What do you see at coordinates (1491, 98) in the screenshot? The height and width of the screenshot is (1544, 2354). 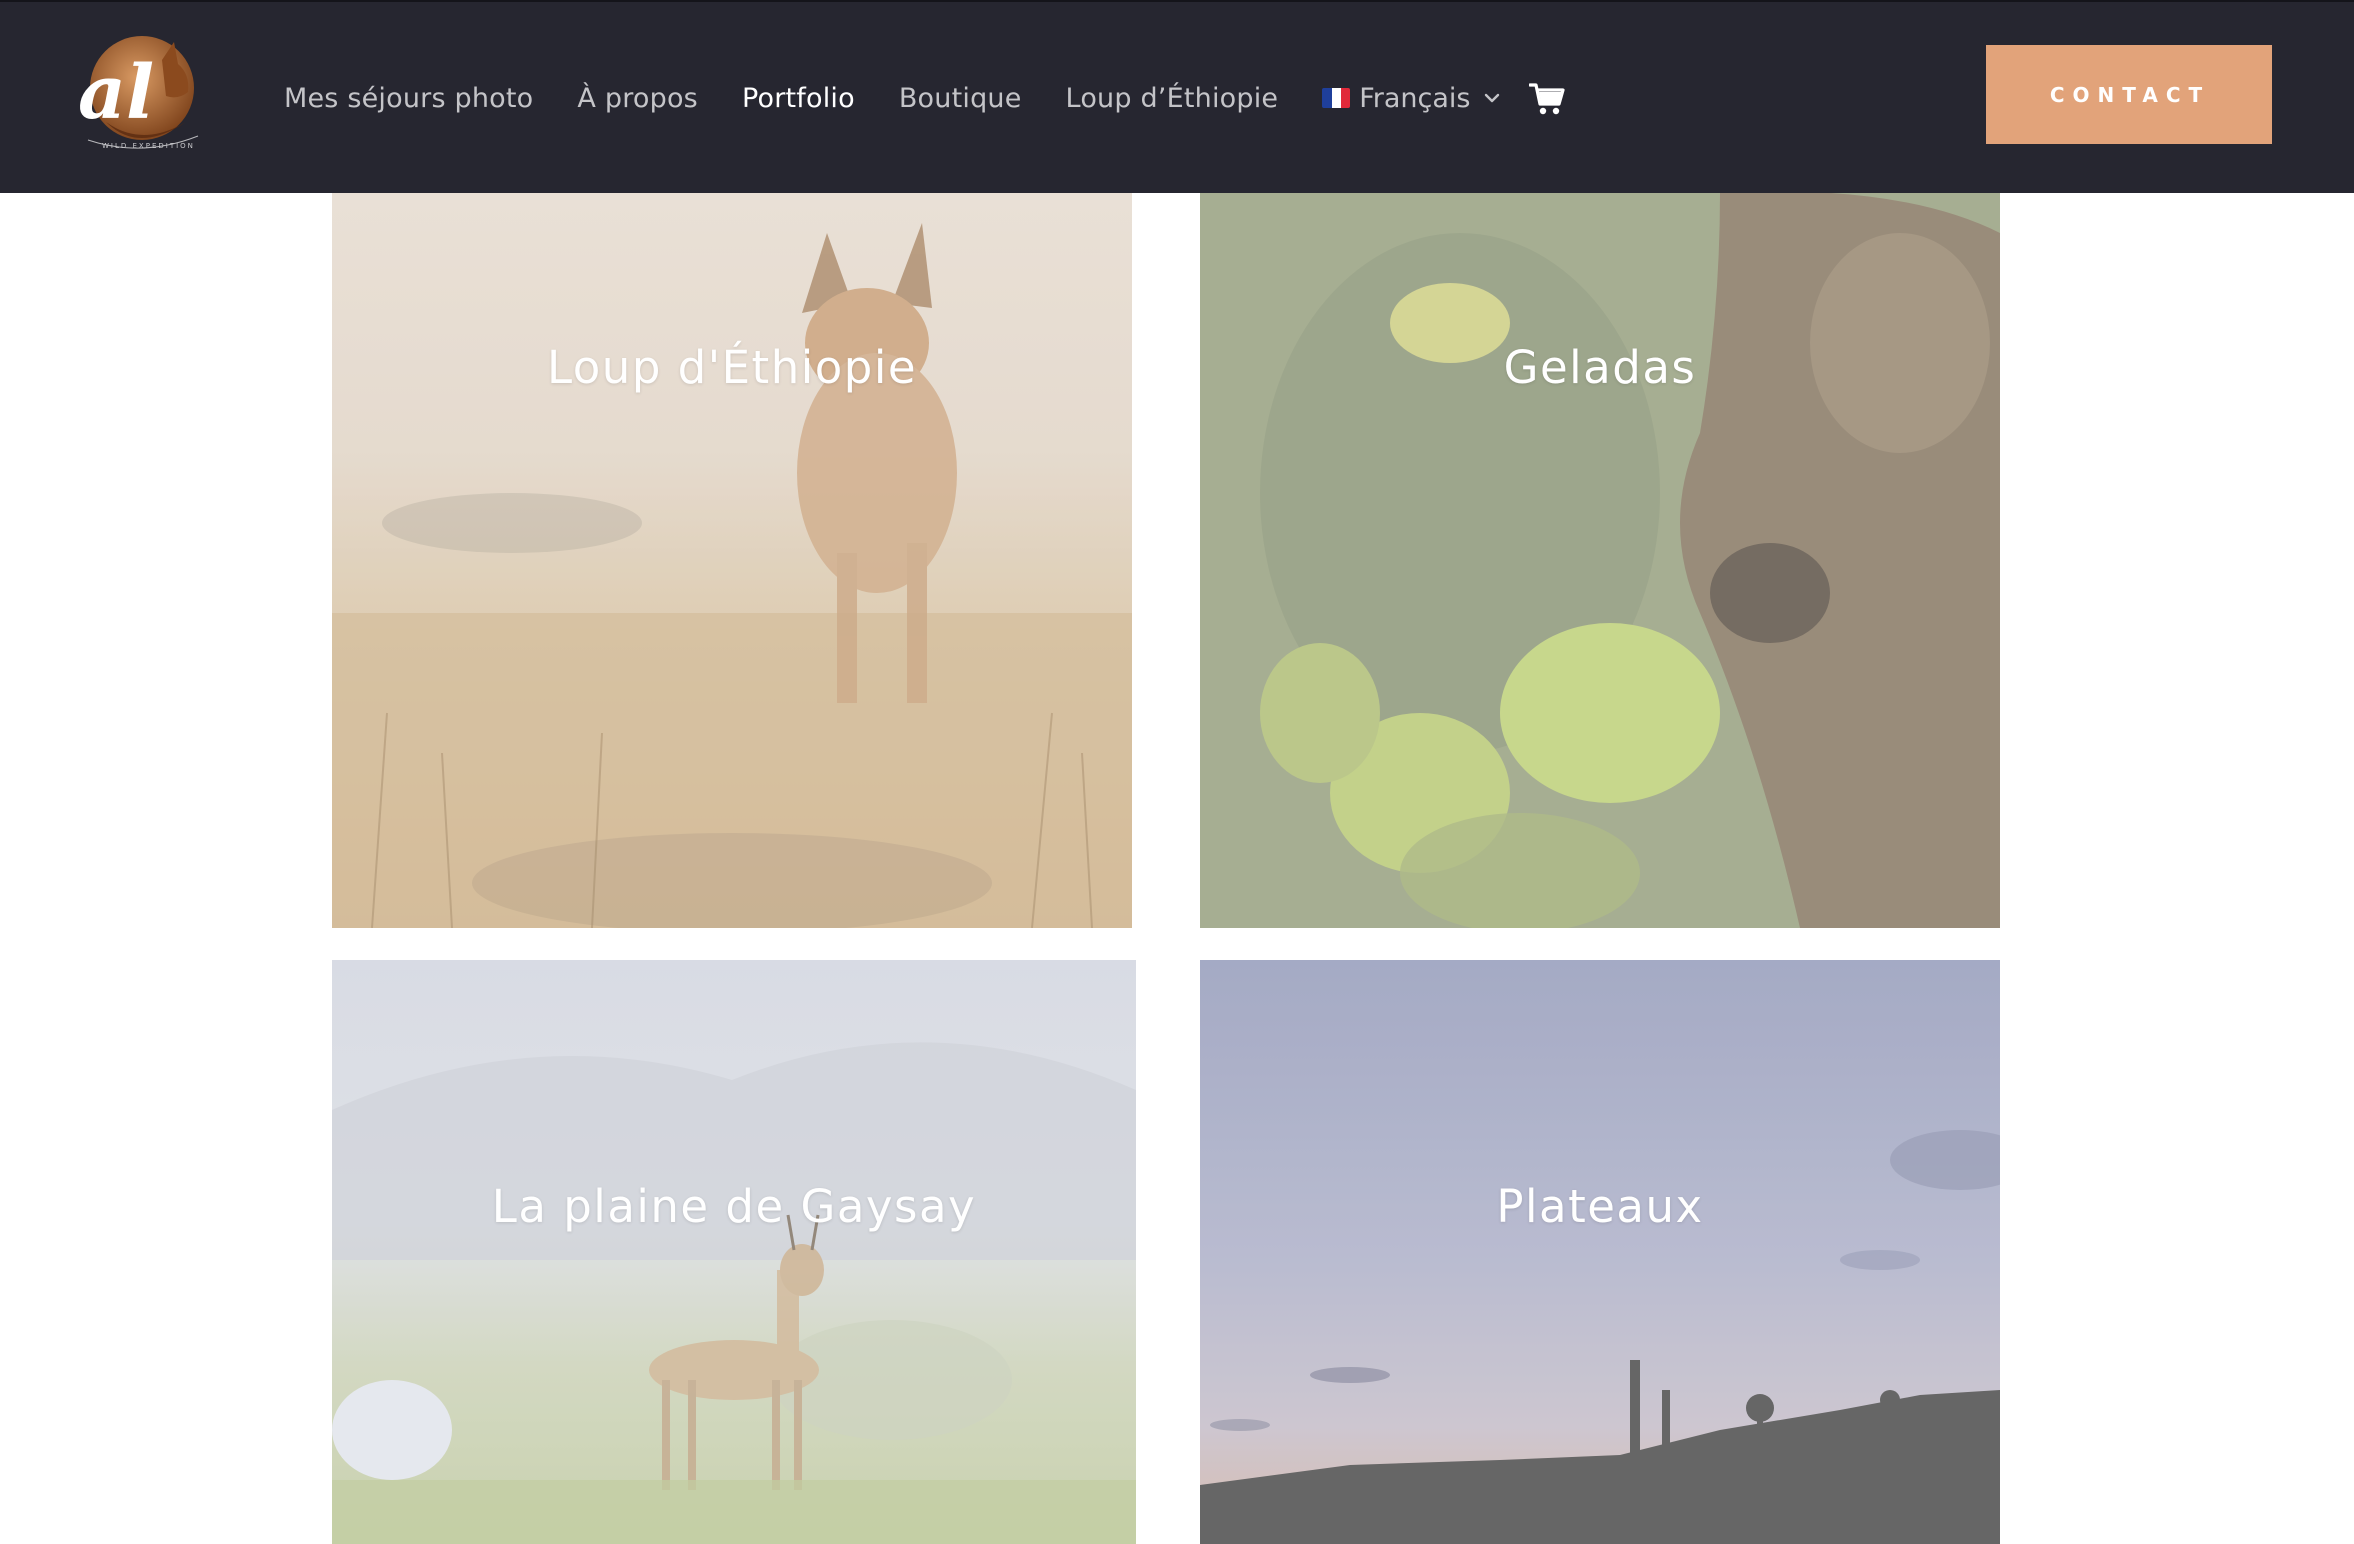 I see `chevron-down-icon` at bounding box center [1491, 98].